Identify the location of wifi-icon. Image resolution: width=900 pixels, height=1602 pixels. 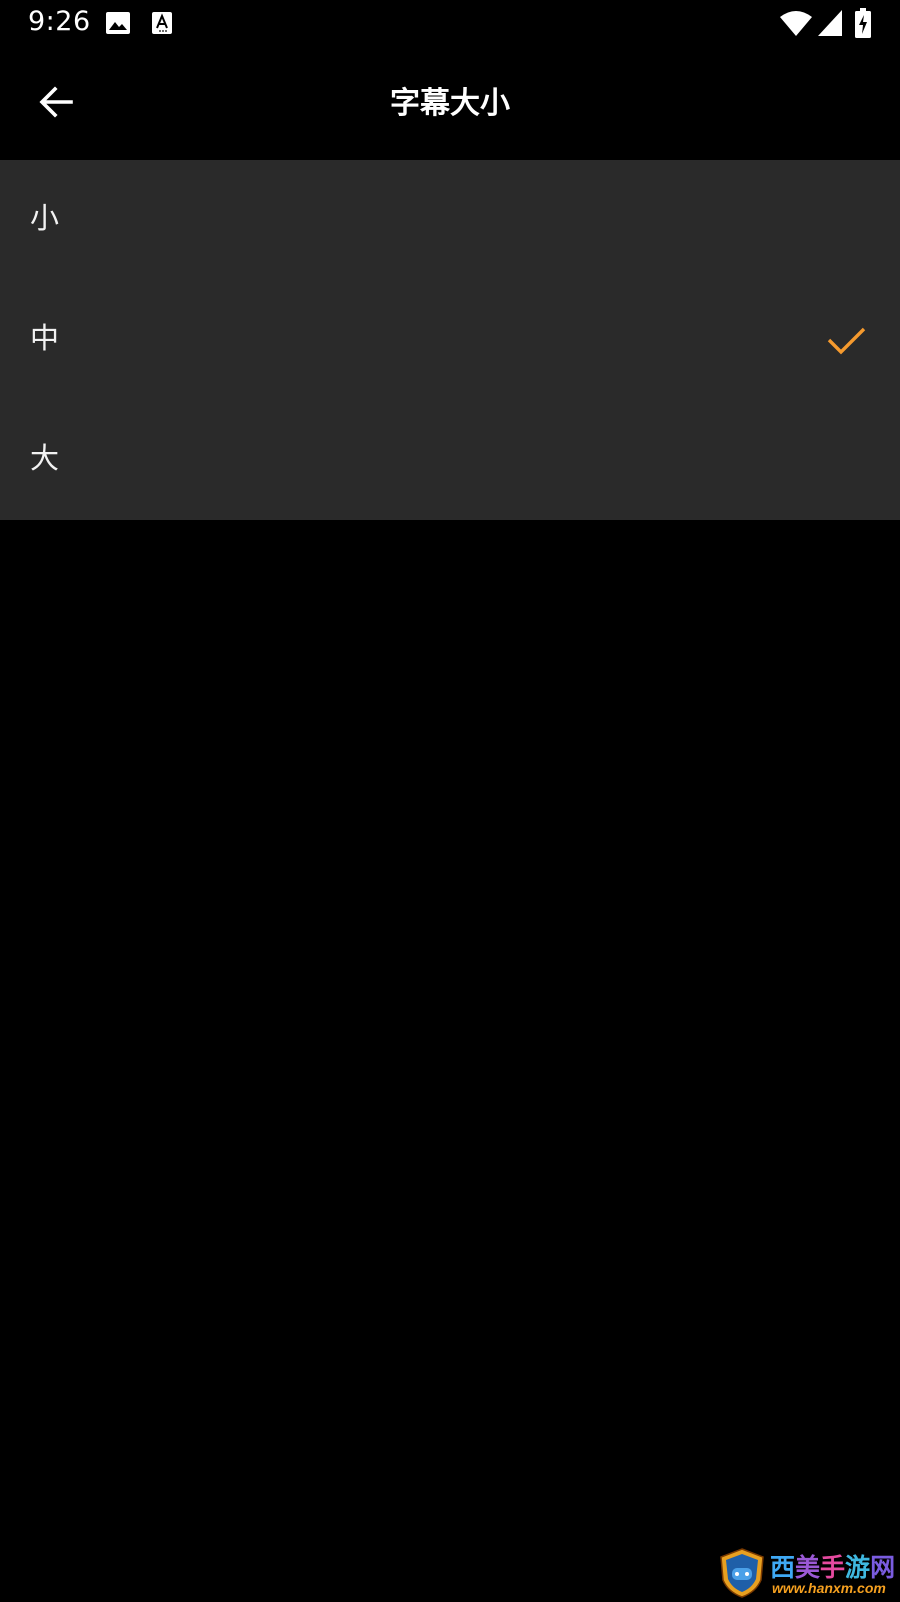
(796, 25).